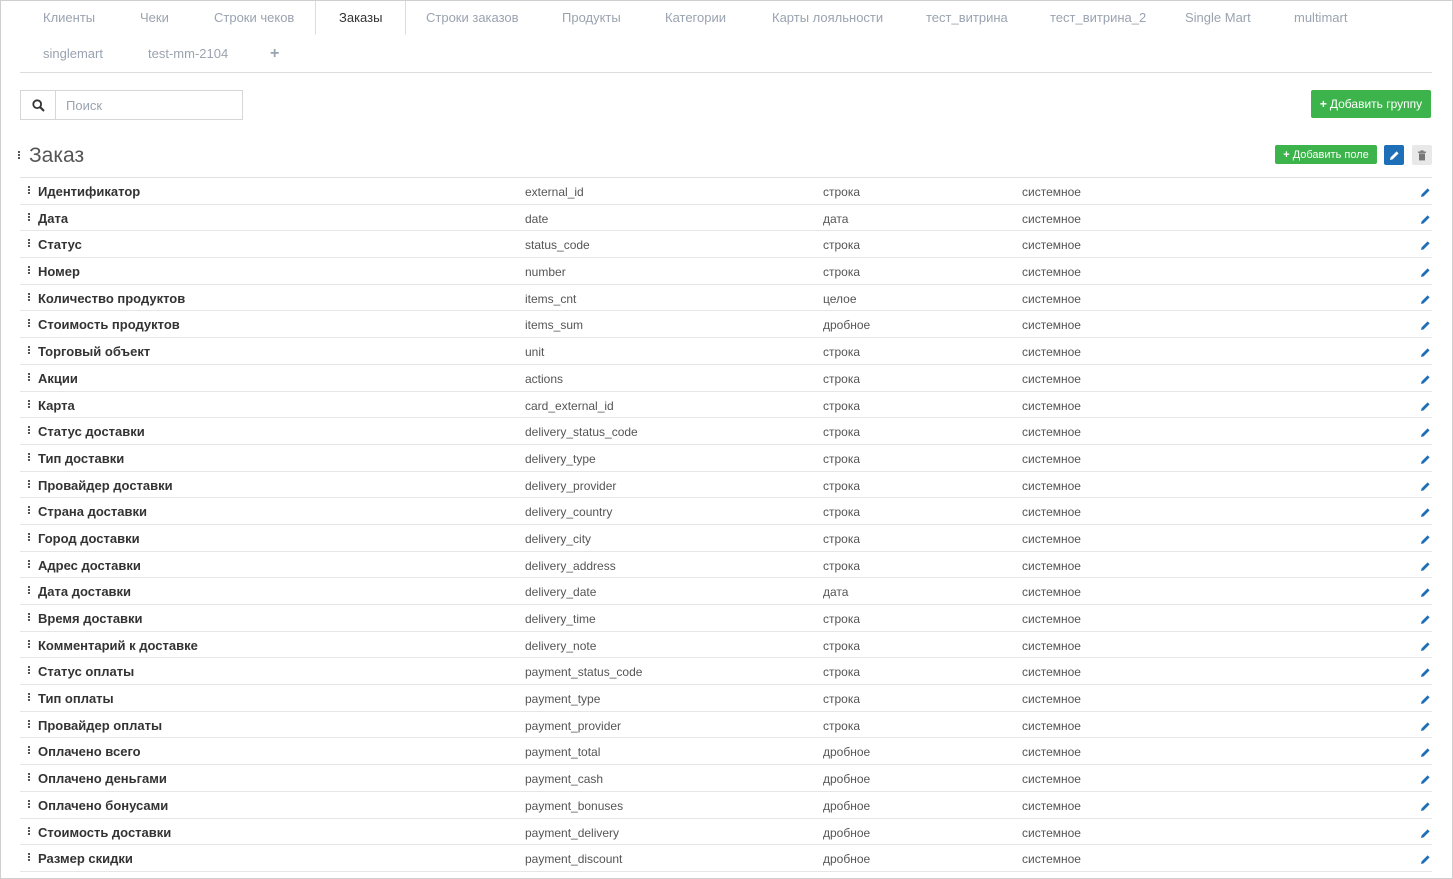 The image size is (1453, 879). I want to click on add-field-button: + Добавить поле, so click(1326, 154).